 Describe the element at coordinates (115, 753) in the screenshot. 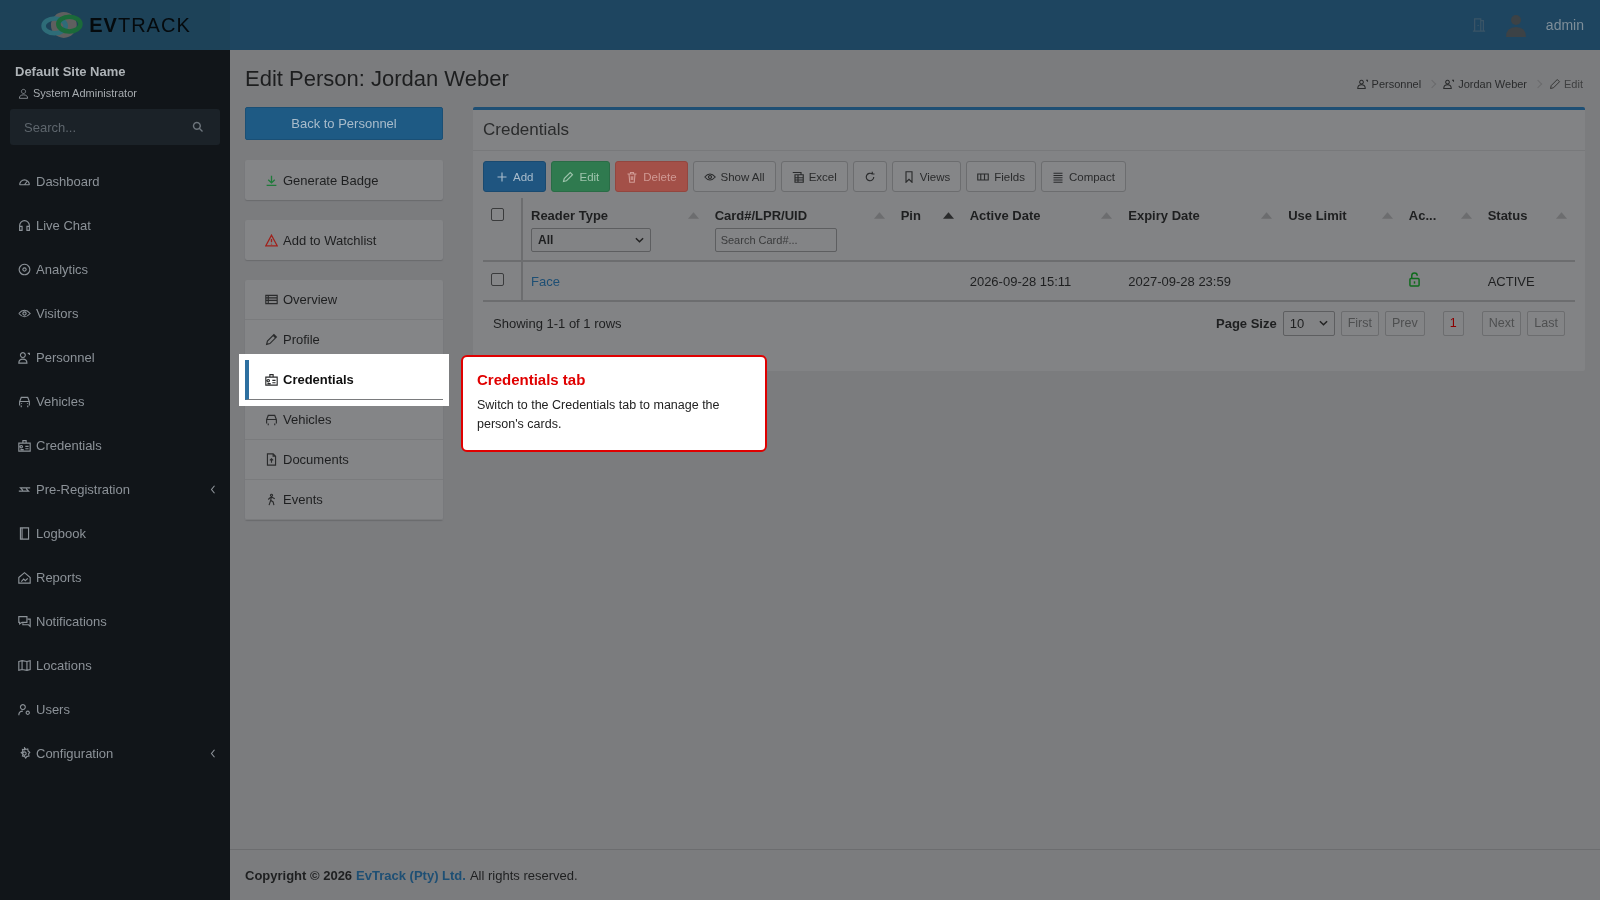

I see `sidebar-item: Configuration` at that location.